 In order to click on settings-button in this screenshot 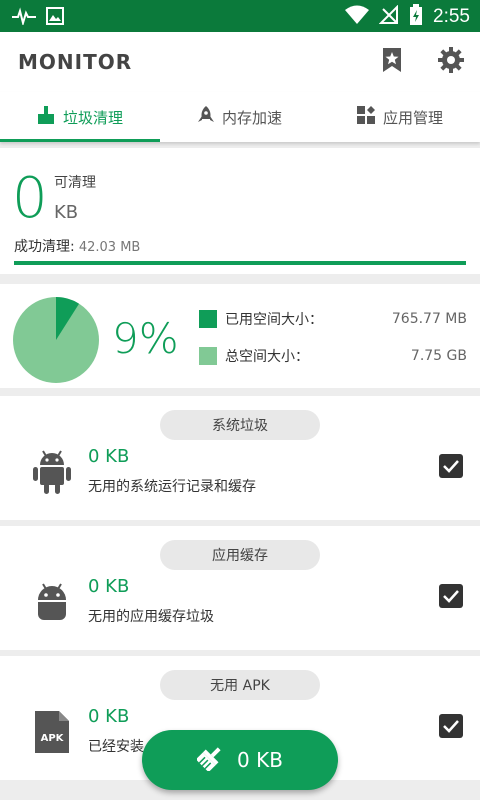, I will do `click(451, 62)`.